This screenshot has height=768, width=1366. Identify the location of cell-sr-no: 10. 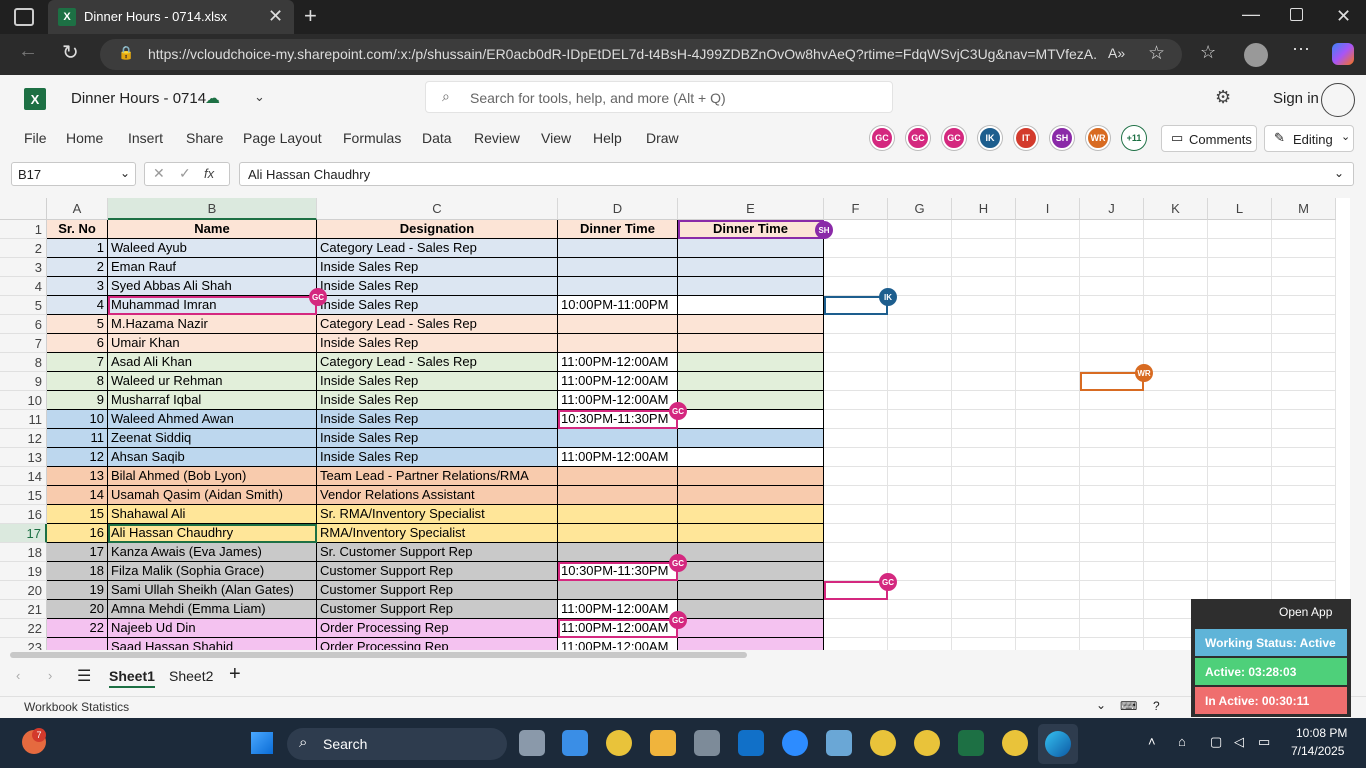
(77, 419).